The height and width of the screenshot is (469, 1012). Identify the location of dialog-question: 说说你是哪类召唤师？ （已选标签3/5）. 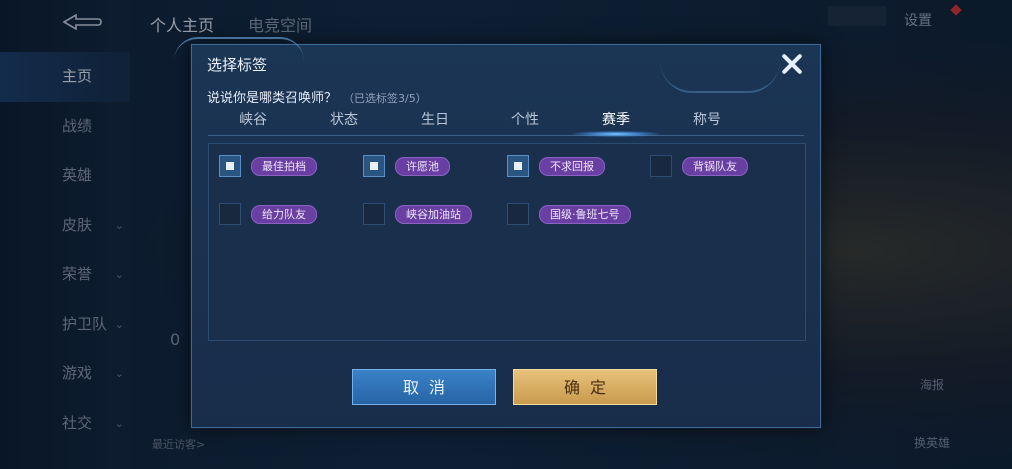
(317, 96).